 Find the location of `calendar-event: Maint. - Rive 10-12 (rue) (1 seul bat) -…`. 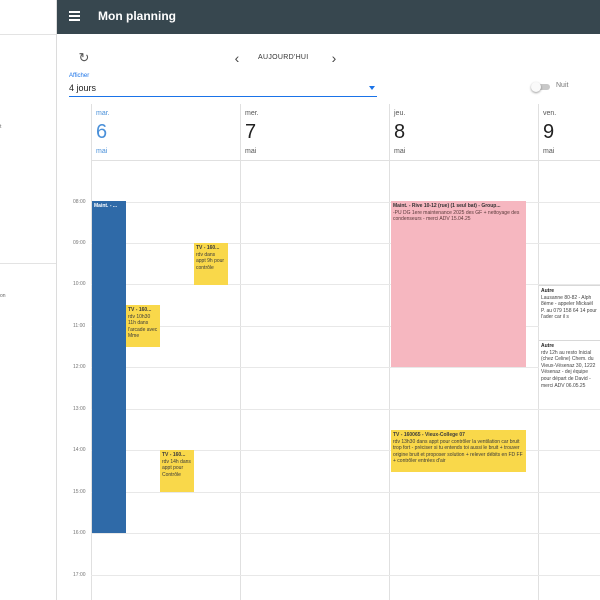

calendar-event: Maint. - Rive 10-12 (rue) (1 seul bat) -… is located at coordinates (458, 284).